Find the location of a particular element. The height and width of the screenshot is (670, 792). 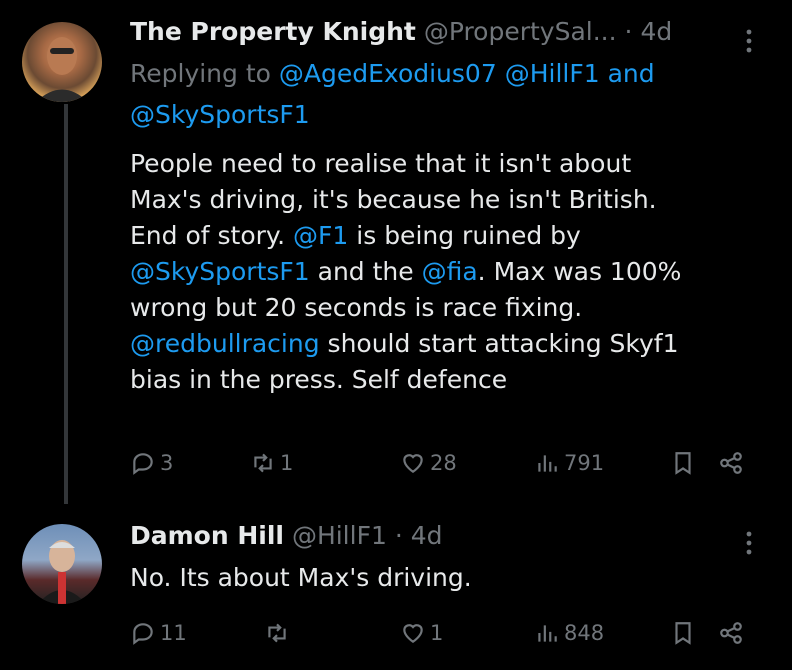

tweet-actions: 11 1 848 is located at coordinates (450, 635).